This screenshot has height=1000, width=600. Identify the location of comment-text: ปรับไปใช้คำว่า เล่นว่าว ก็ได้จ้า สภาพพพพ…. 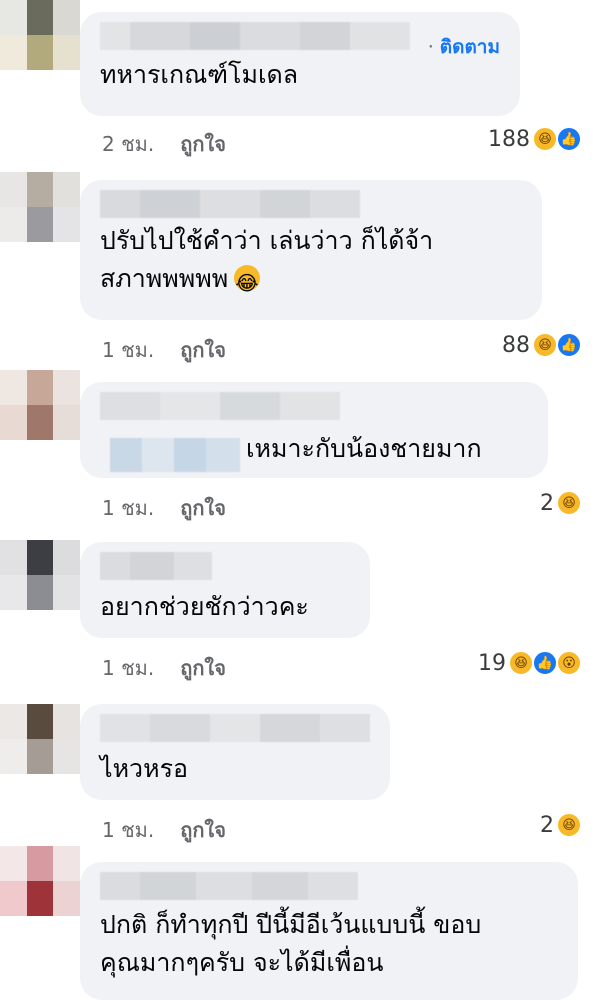
(311, 262).